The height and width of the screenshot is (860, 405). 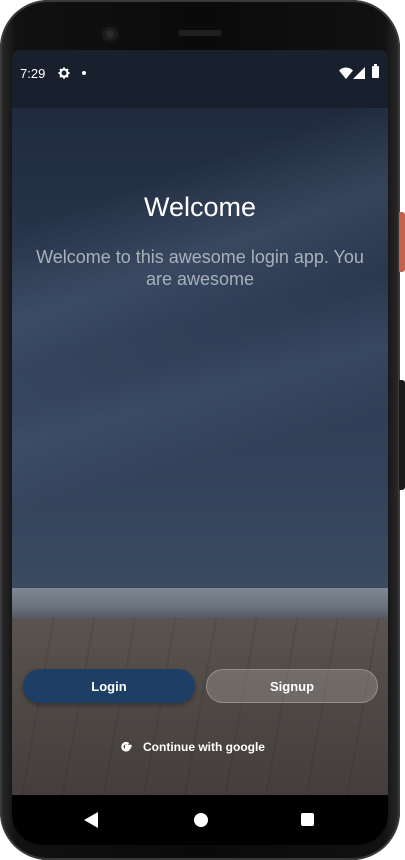 I want to click on home-icon, so click(x=201, y=820).